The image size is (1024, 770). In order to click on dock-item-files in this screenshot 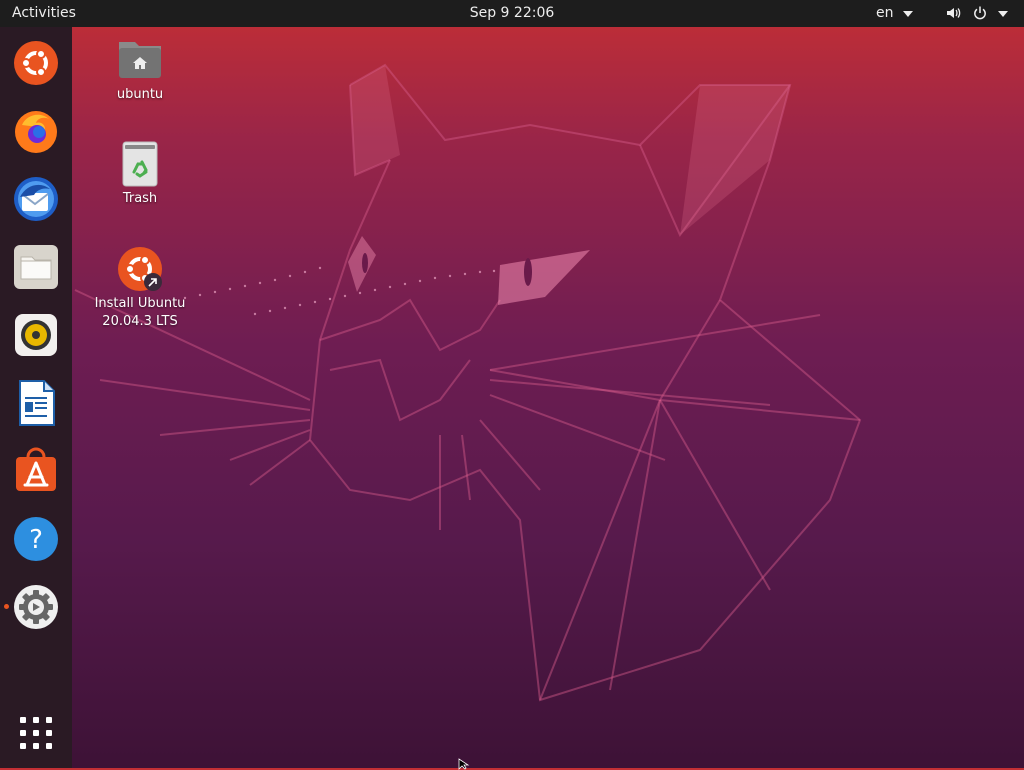, I will do `click(36, 267)`.